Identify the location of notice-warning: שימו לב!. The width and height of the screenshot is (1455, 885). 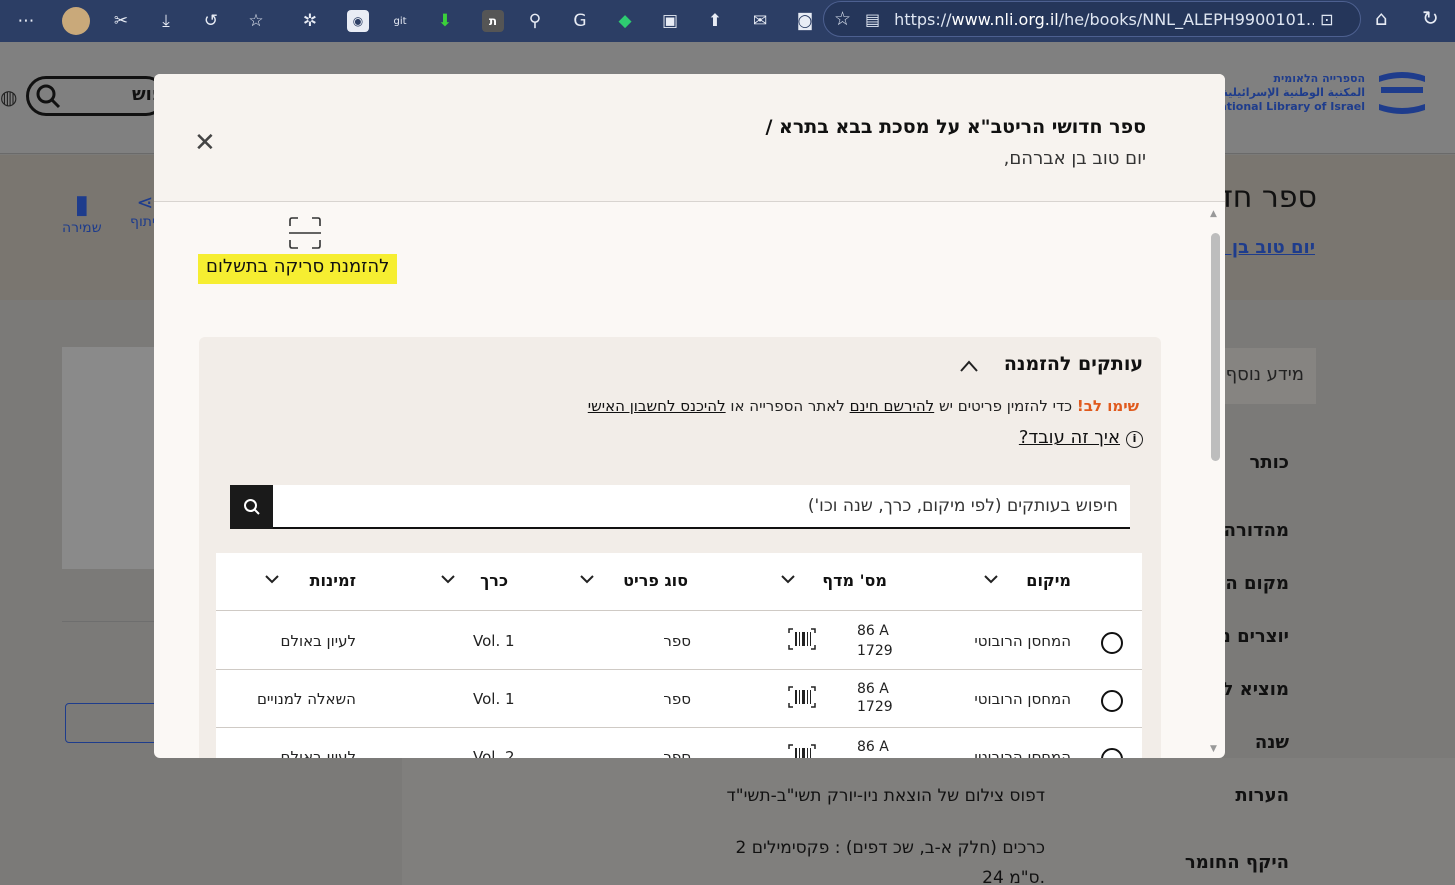
(1107, 406).